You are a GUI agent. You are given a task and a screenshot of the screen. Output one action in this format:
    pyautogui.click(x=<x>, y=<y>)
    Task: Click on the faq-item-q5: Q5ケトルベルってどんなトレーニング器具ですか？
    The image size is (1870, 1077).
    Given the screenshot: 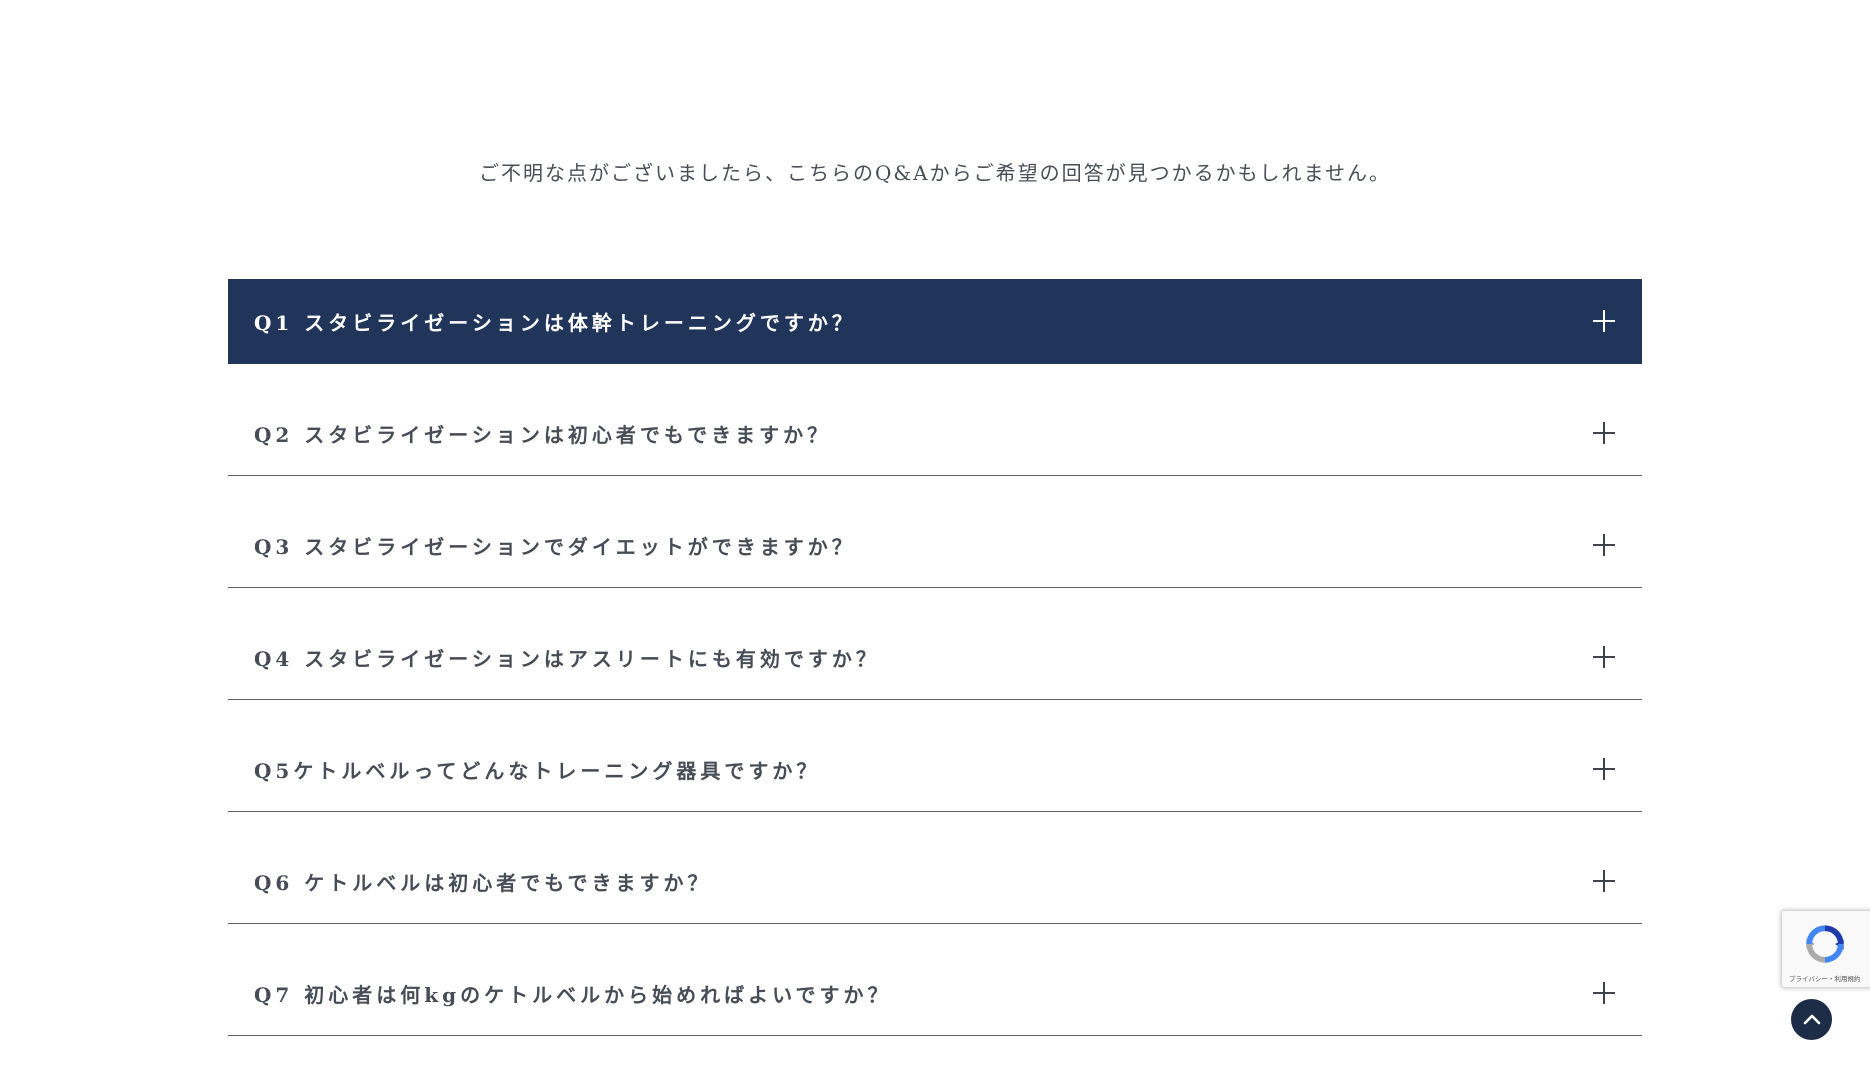 What is the action you would take?
    pyautogui.click(x=935, y=769)
    